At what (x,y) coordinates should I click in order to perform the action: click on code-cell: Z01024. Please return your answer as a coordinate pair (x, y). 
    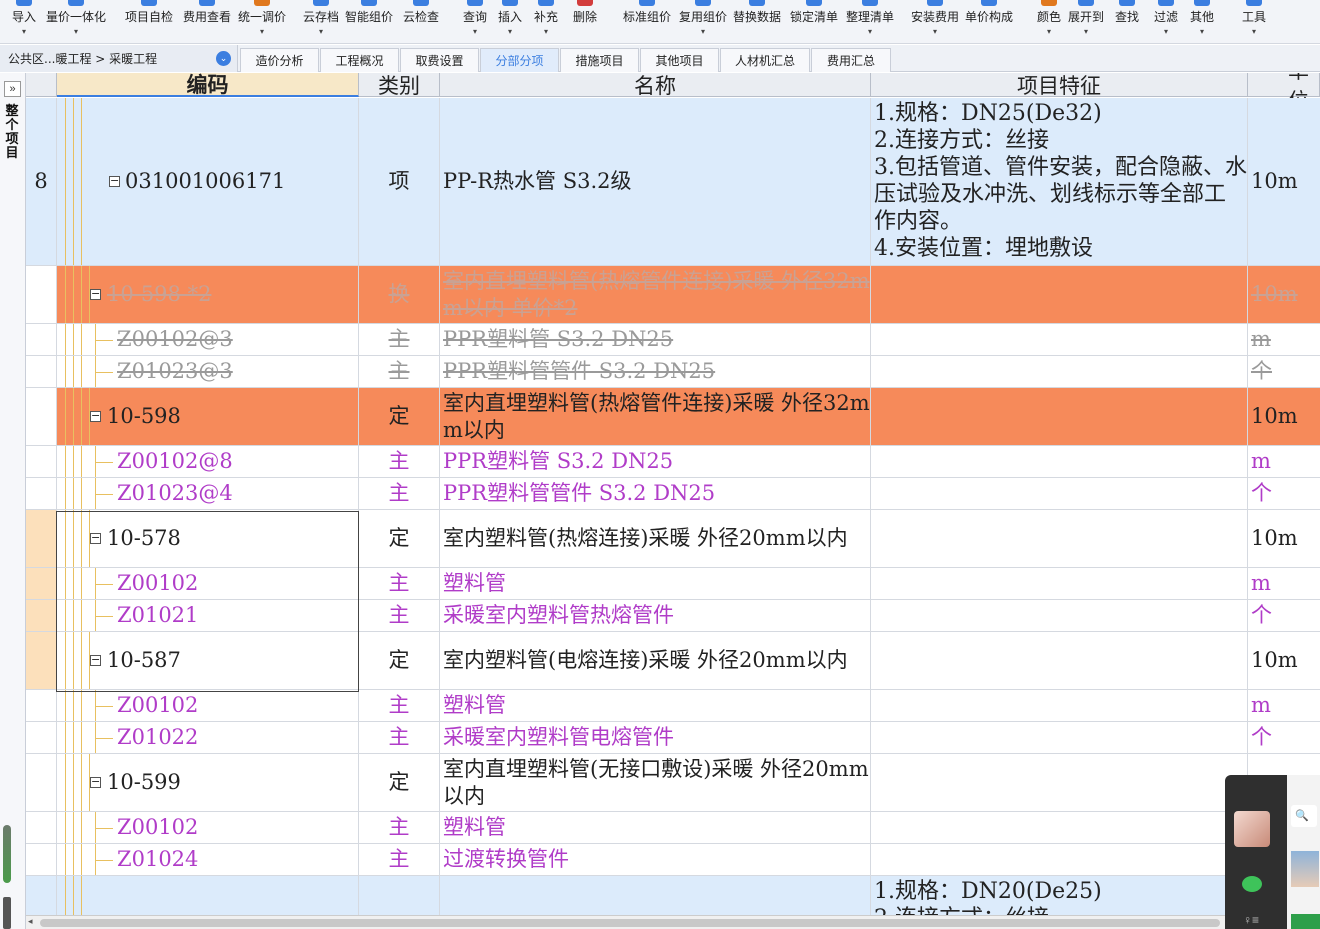
    Looking at the image, I should click on (208, 859).